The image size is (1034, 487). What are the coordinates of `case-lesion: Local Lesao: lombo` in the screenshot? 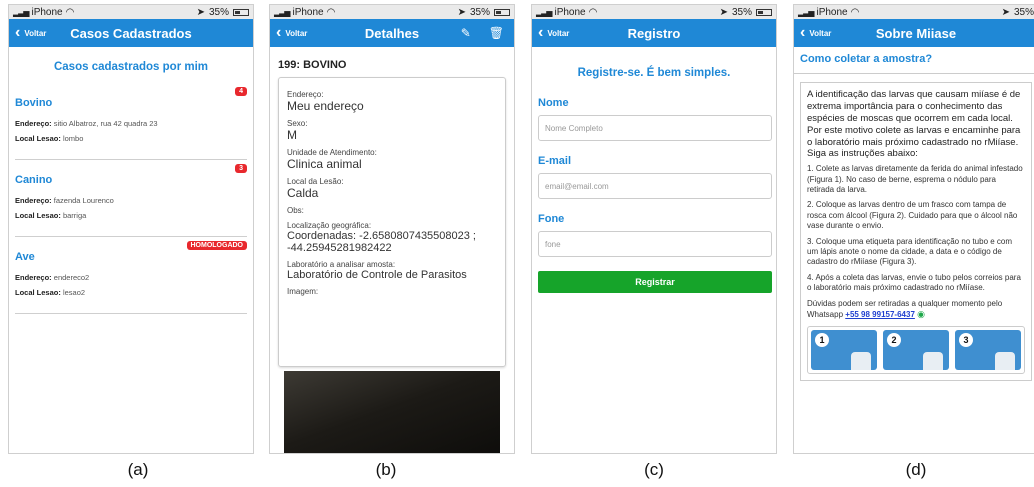 It's located at (49, 138).